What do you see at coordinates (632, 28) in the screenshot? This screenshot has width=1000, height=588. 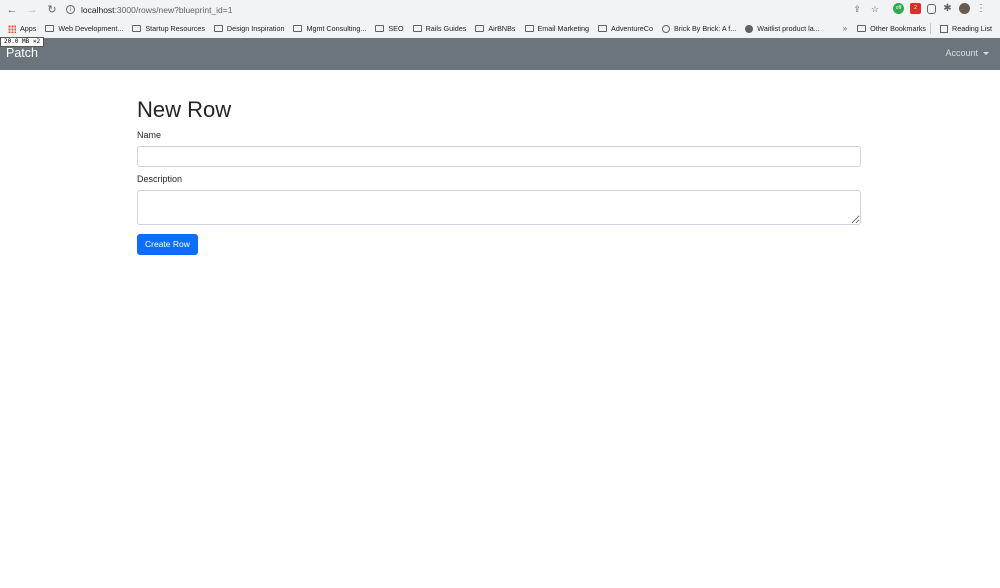 I see `bookmark-label: AdventureCo` at bounding box center [632, 28].